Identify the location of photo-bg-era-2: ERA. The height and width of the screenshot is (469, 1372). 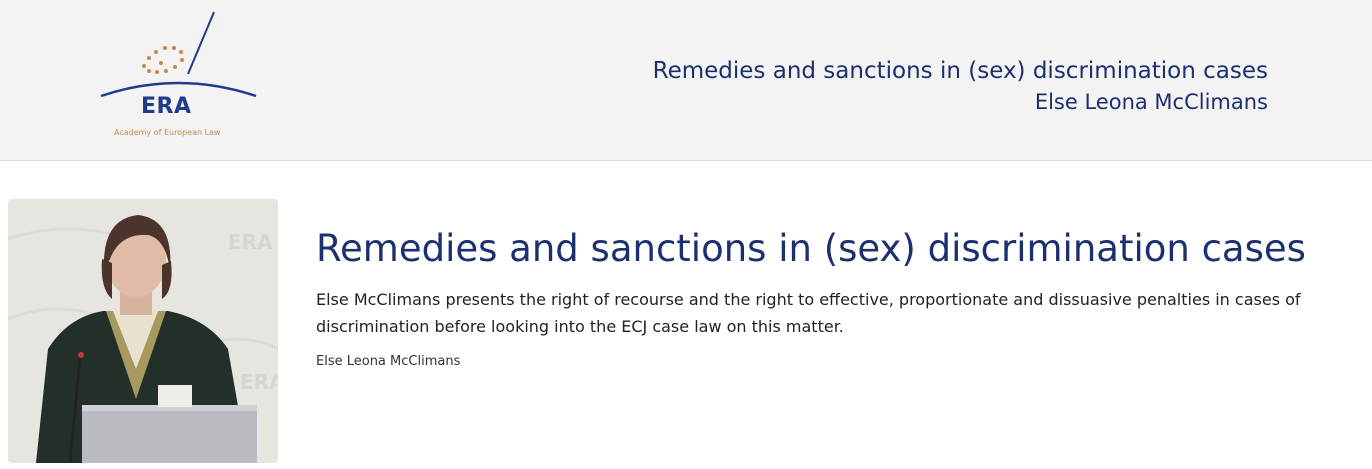
(259, 382).